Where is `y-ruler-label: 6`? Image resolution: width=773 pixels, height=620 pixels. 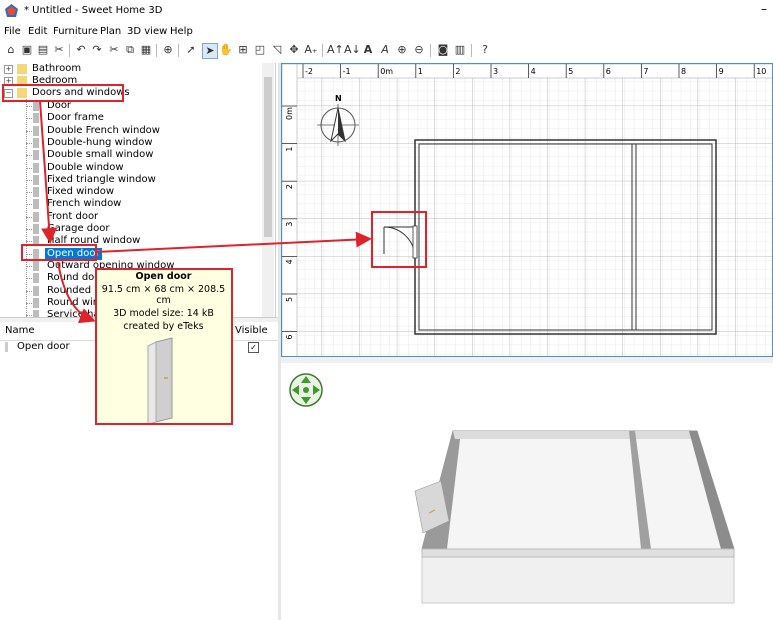
y-ruler-label: 6 is located at coordinates (289, 337).